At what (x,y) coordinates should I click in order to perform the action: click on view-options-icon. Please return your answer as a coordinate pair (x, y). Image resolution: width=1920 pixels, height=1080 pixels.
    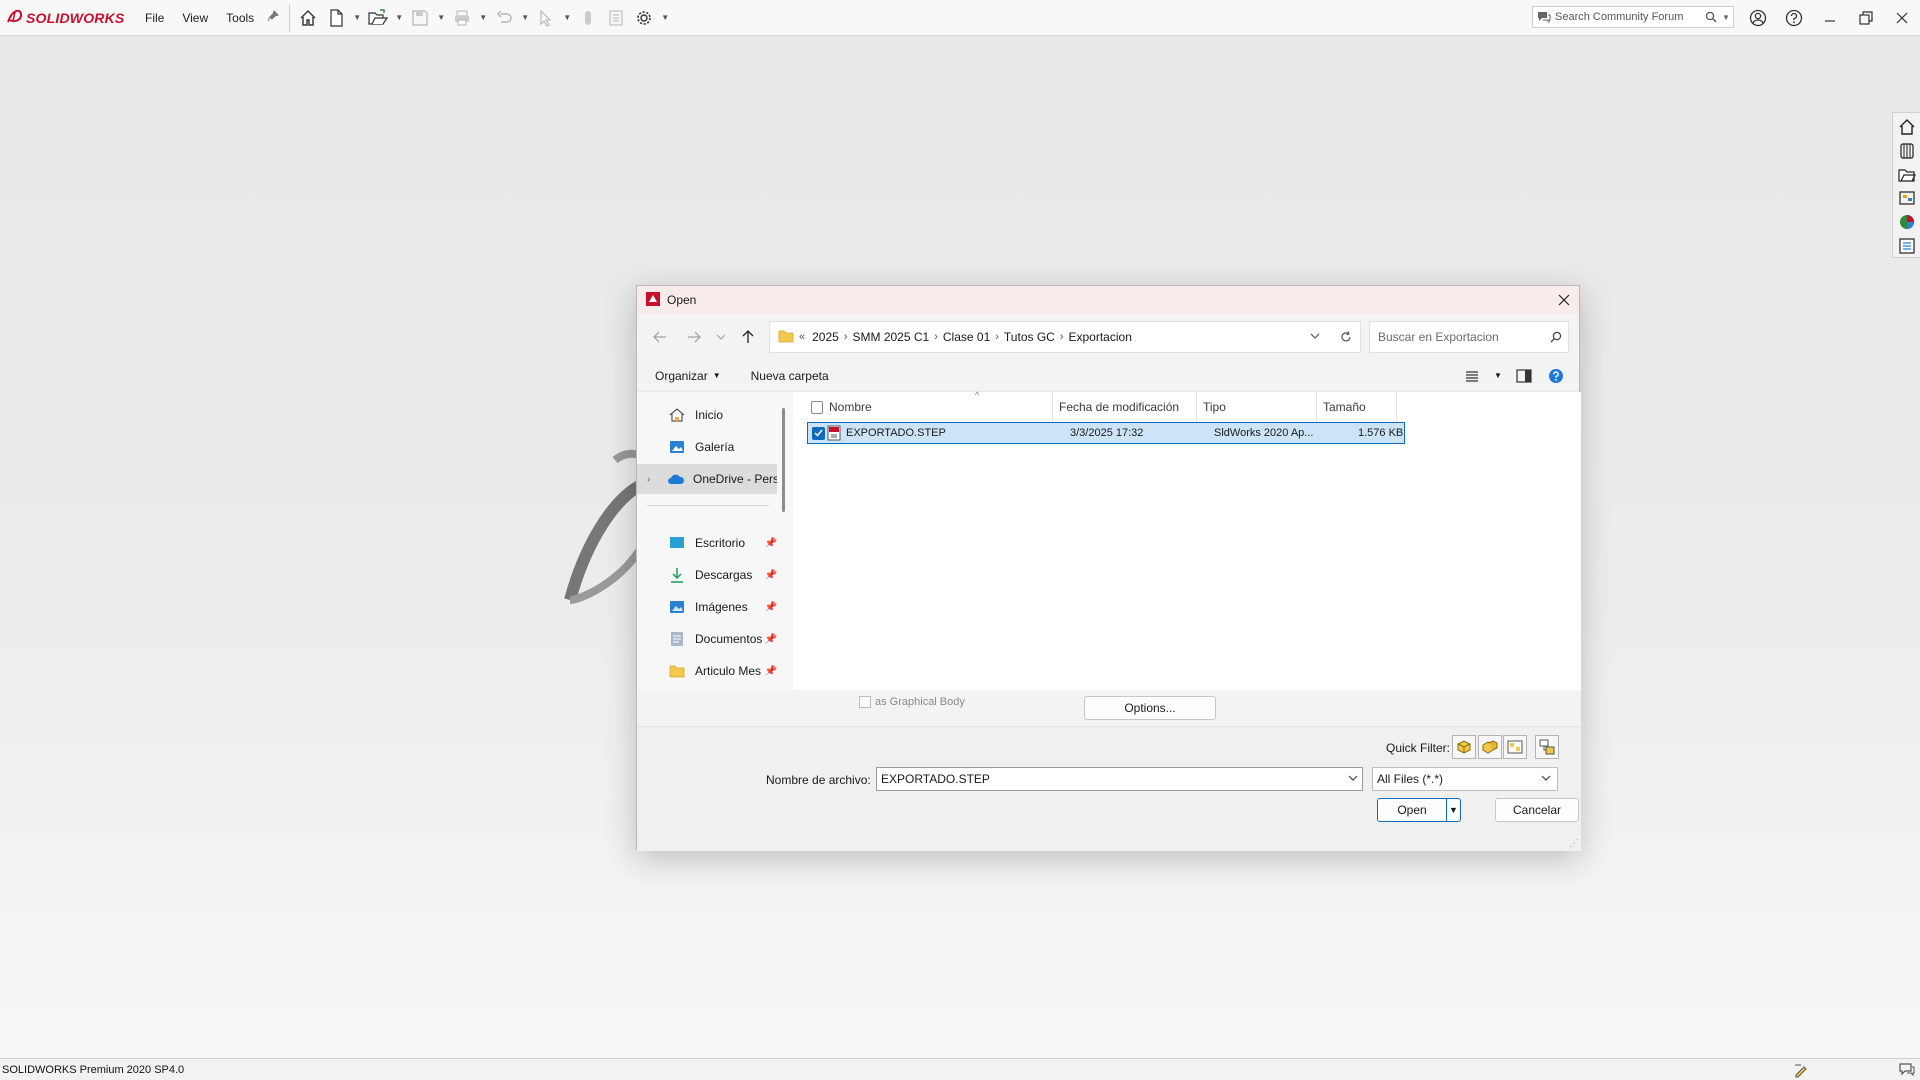
    Looking at the image, I should click on (1472, 376).